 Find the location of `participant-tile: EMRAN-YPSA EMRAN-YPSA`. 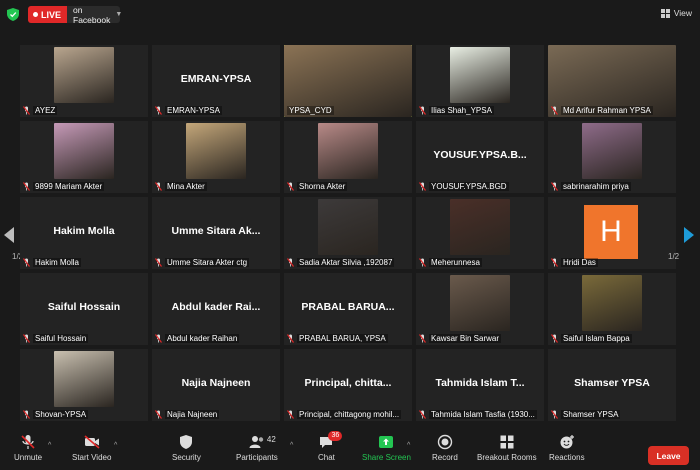

participant-tile: EMRAN-YPSA EMRAN-YPSA is located at coordinates (216, 81).